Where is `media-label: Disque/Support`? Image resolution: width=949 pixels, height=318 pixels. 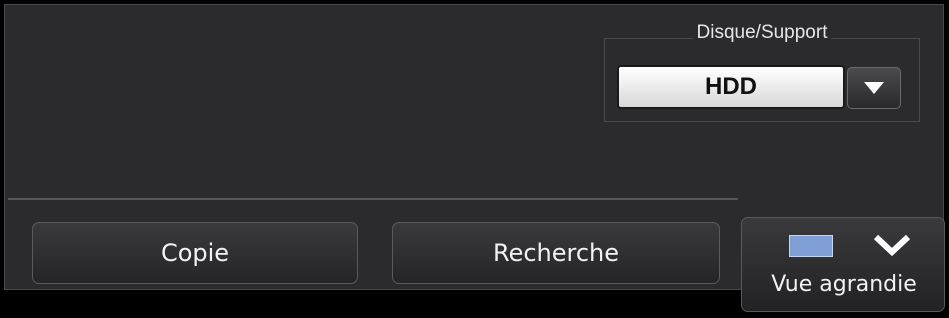 media-label: Disque/Support is located at coordinates (762, 33).